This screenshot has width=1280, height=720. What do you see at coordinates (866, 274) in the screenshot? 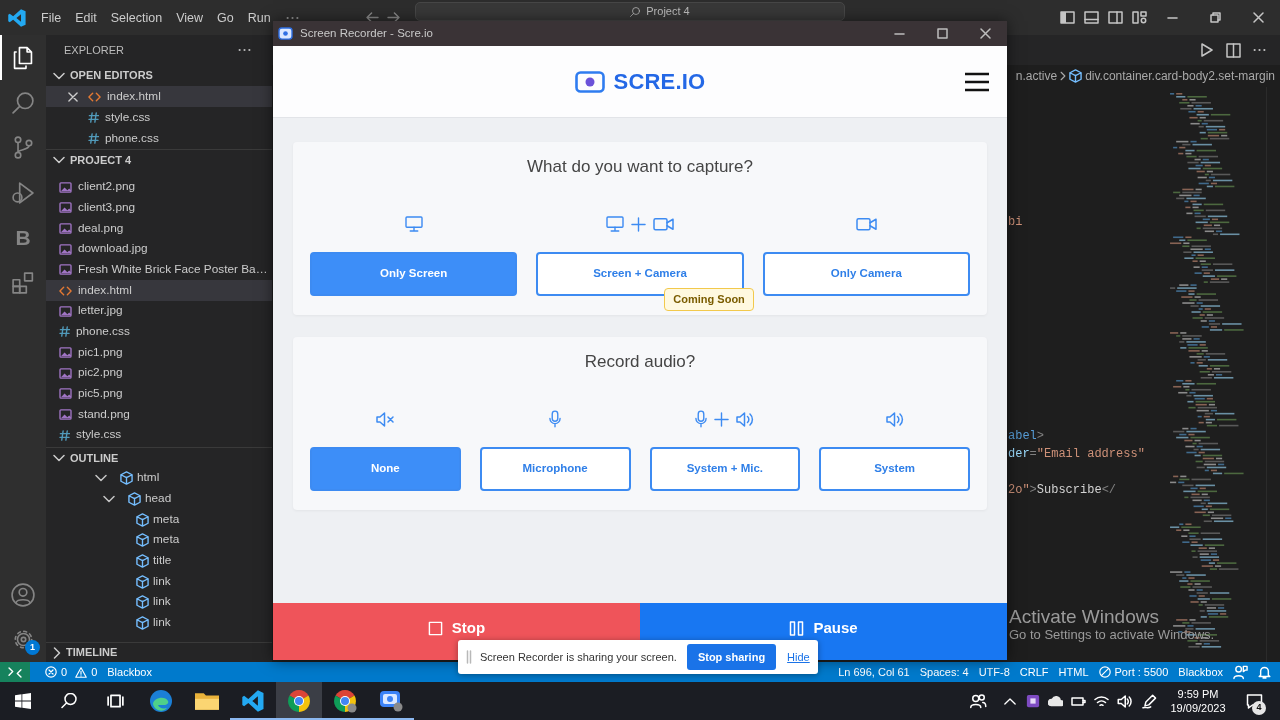
I see `option-button: Only Camera` at bounding box center [866, 274].